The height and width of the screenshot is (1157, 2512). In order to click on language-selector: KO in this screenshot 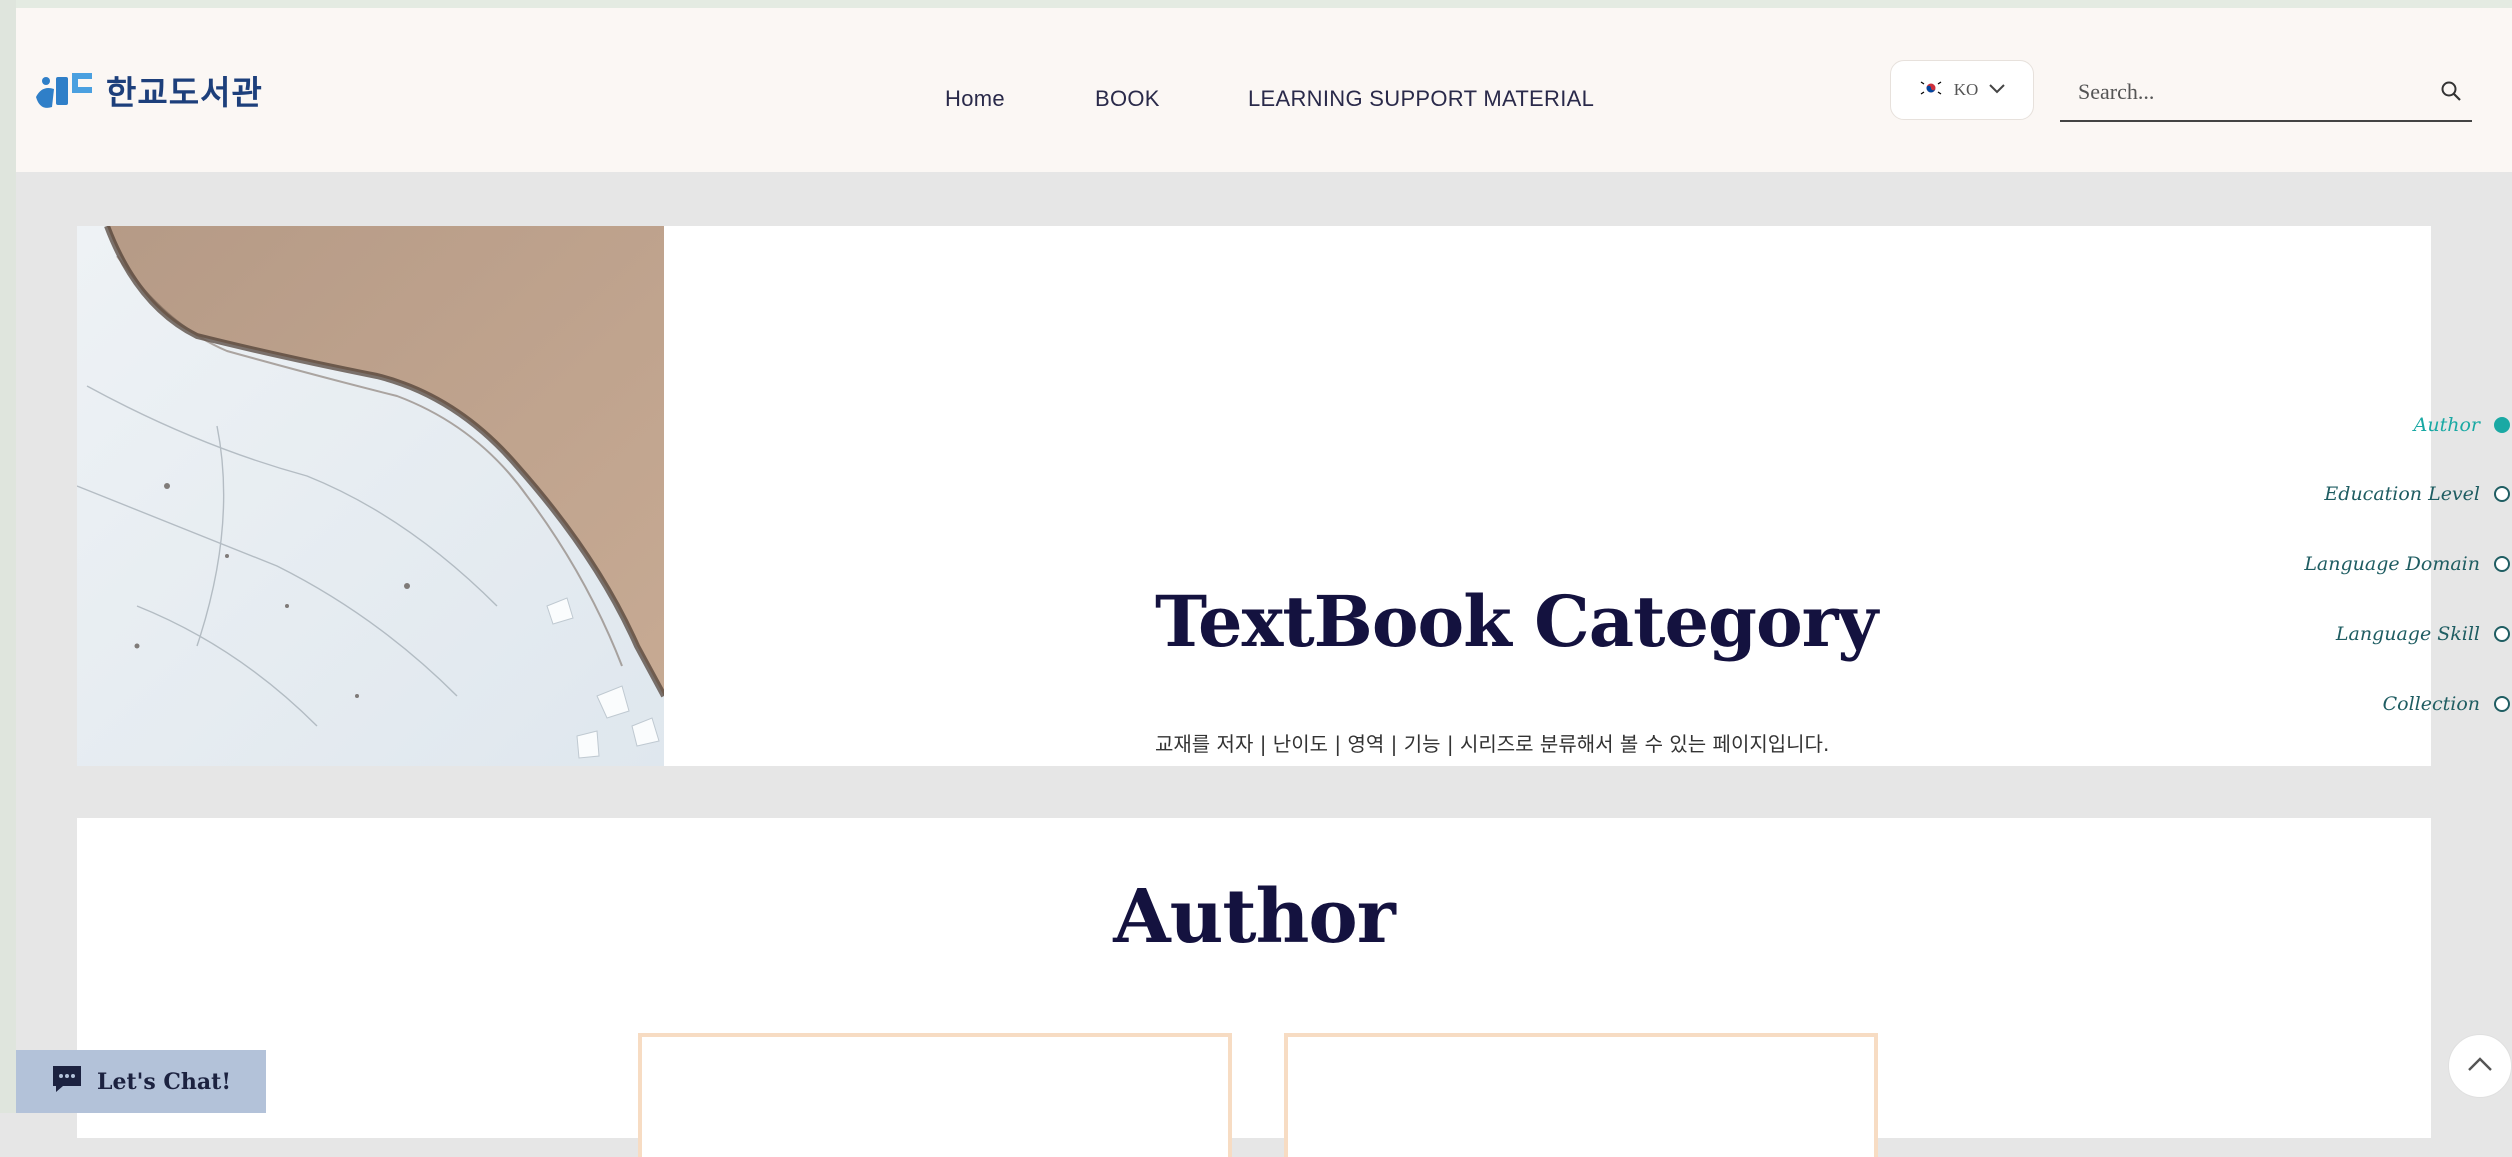, I will do `click(1962, 90)`.